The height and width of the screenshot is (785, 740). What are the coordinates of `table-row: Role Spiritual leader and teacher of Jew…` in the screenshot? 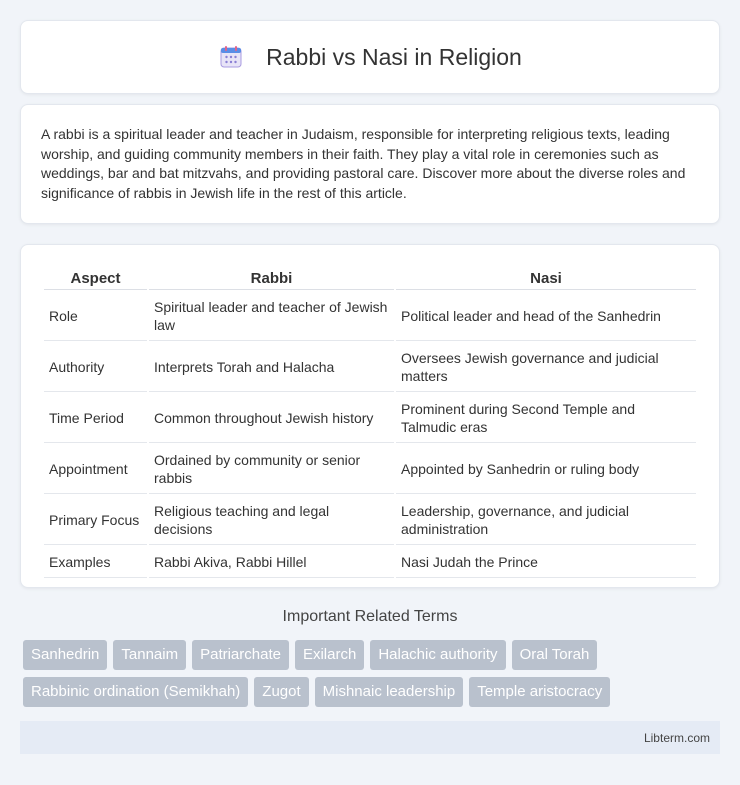 It's located at (370, 316).